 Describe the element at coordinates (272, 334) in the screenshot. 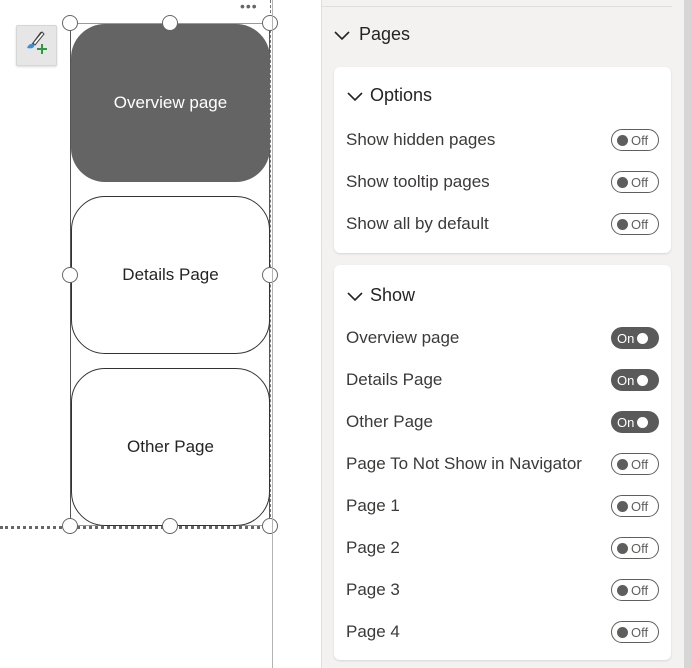

I see `canvas-divider` at that location.